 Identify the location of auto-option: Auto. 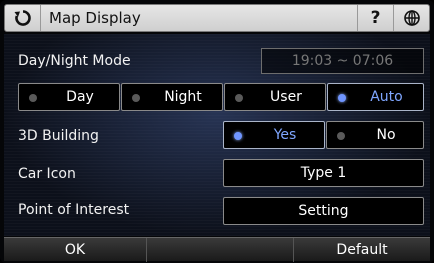
(375, 97).